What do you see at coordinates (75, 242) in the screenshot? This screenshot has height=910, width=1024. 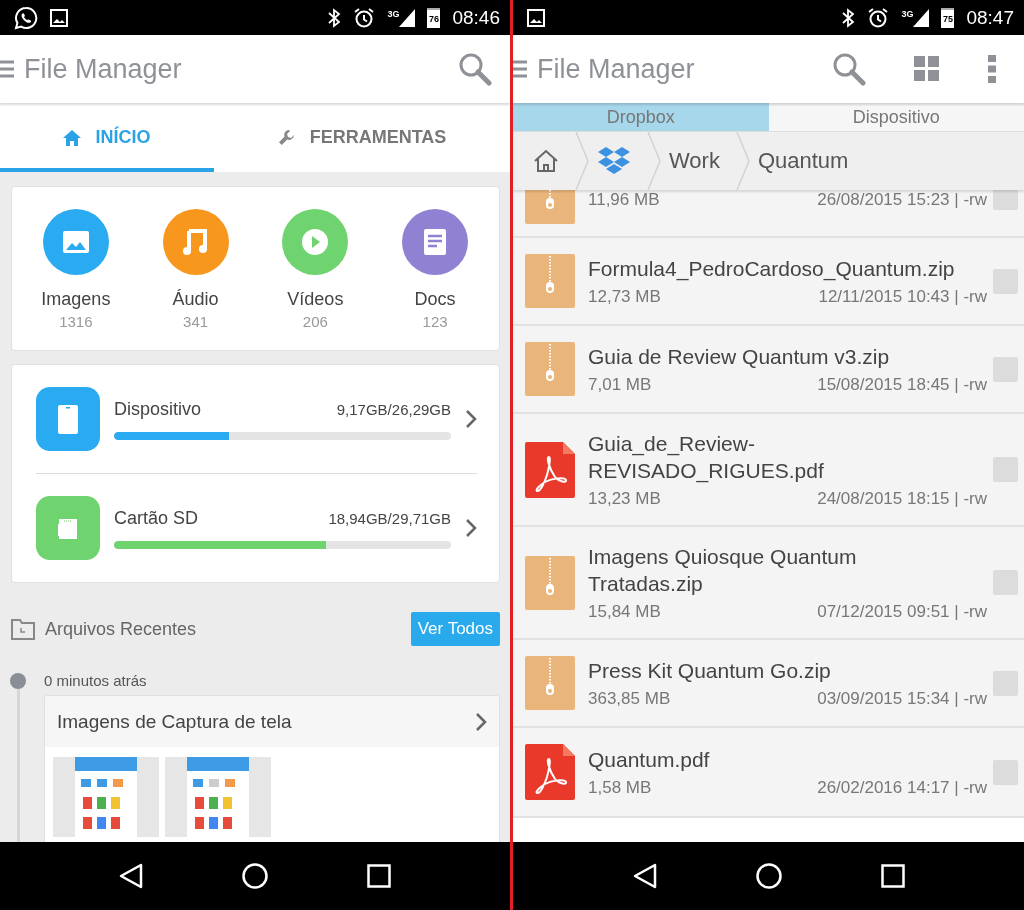 I see `image-category-icon` at bounding box center [75, 242].